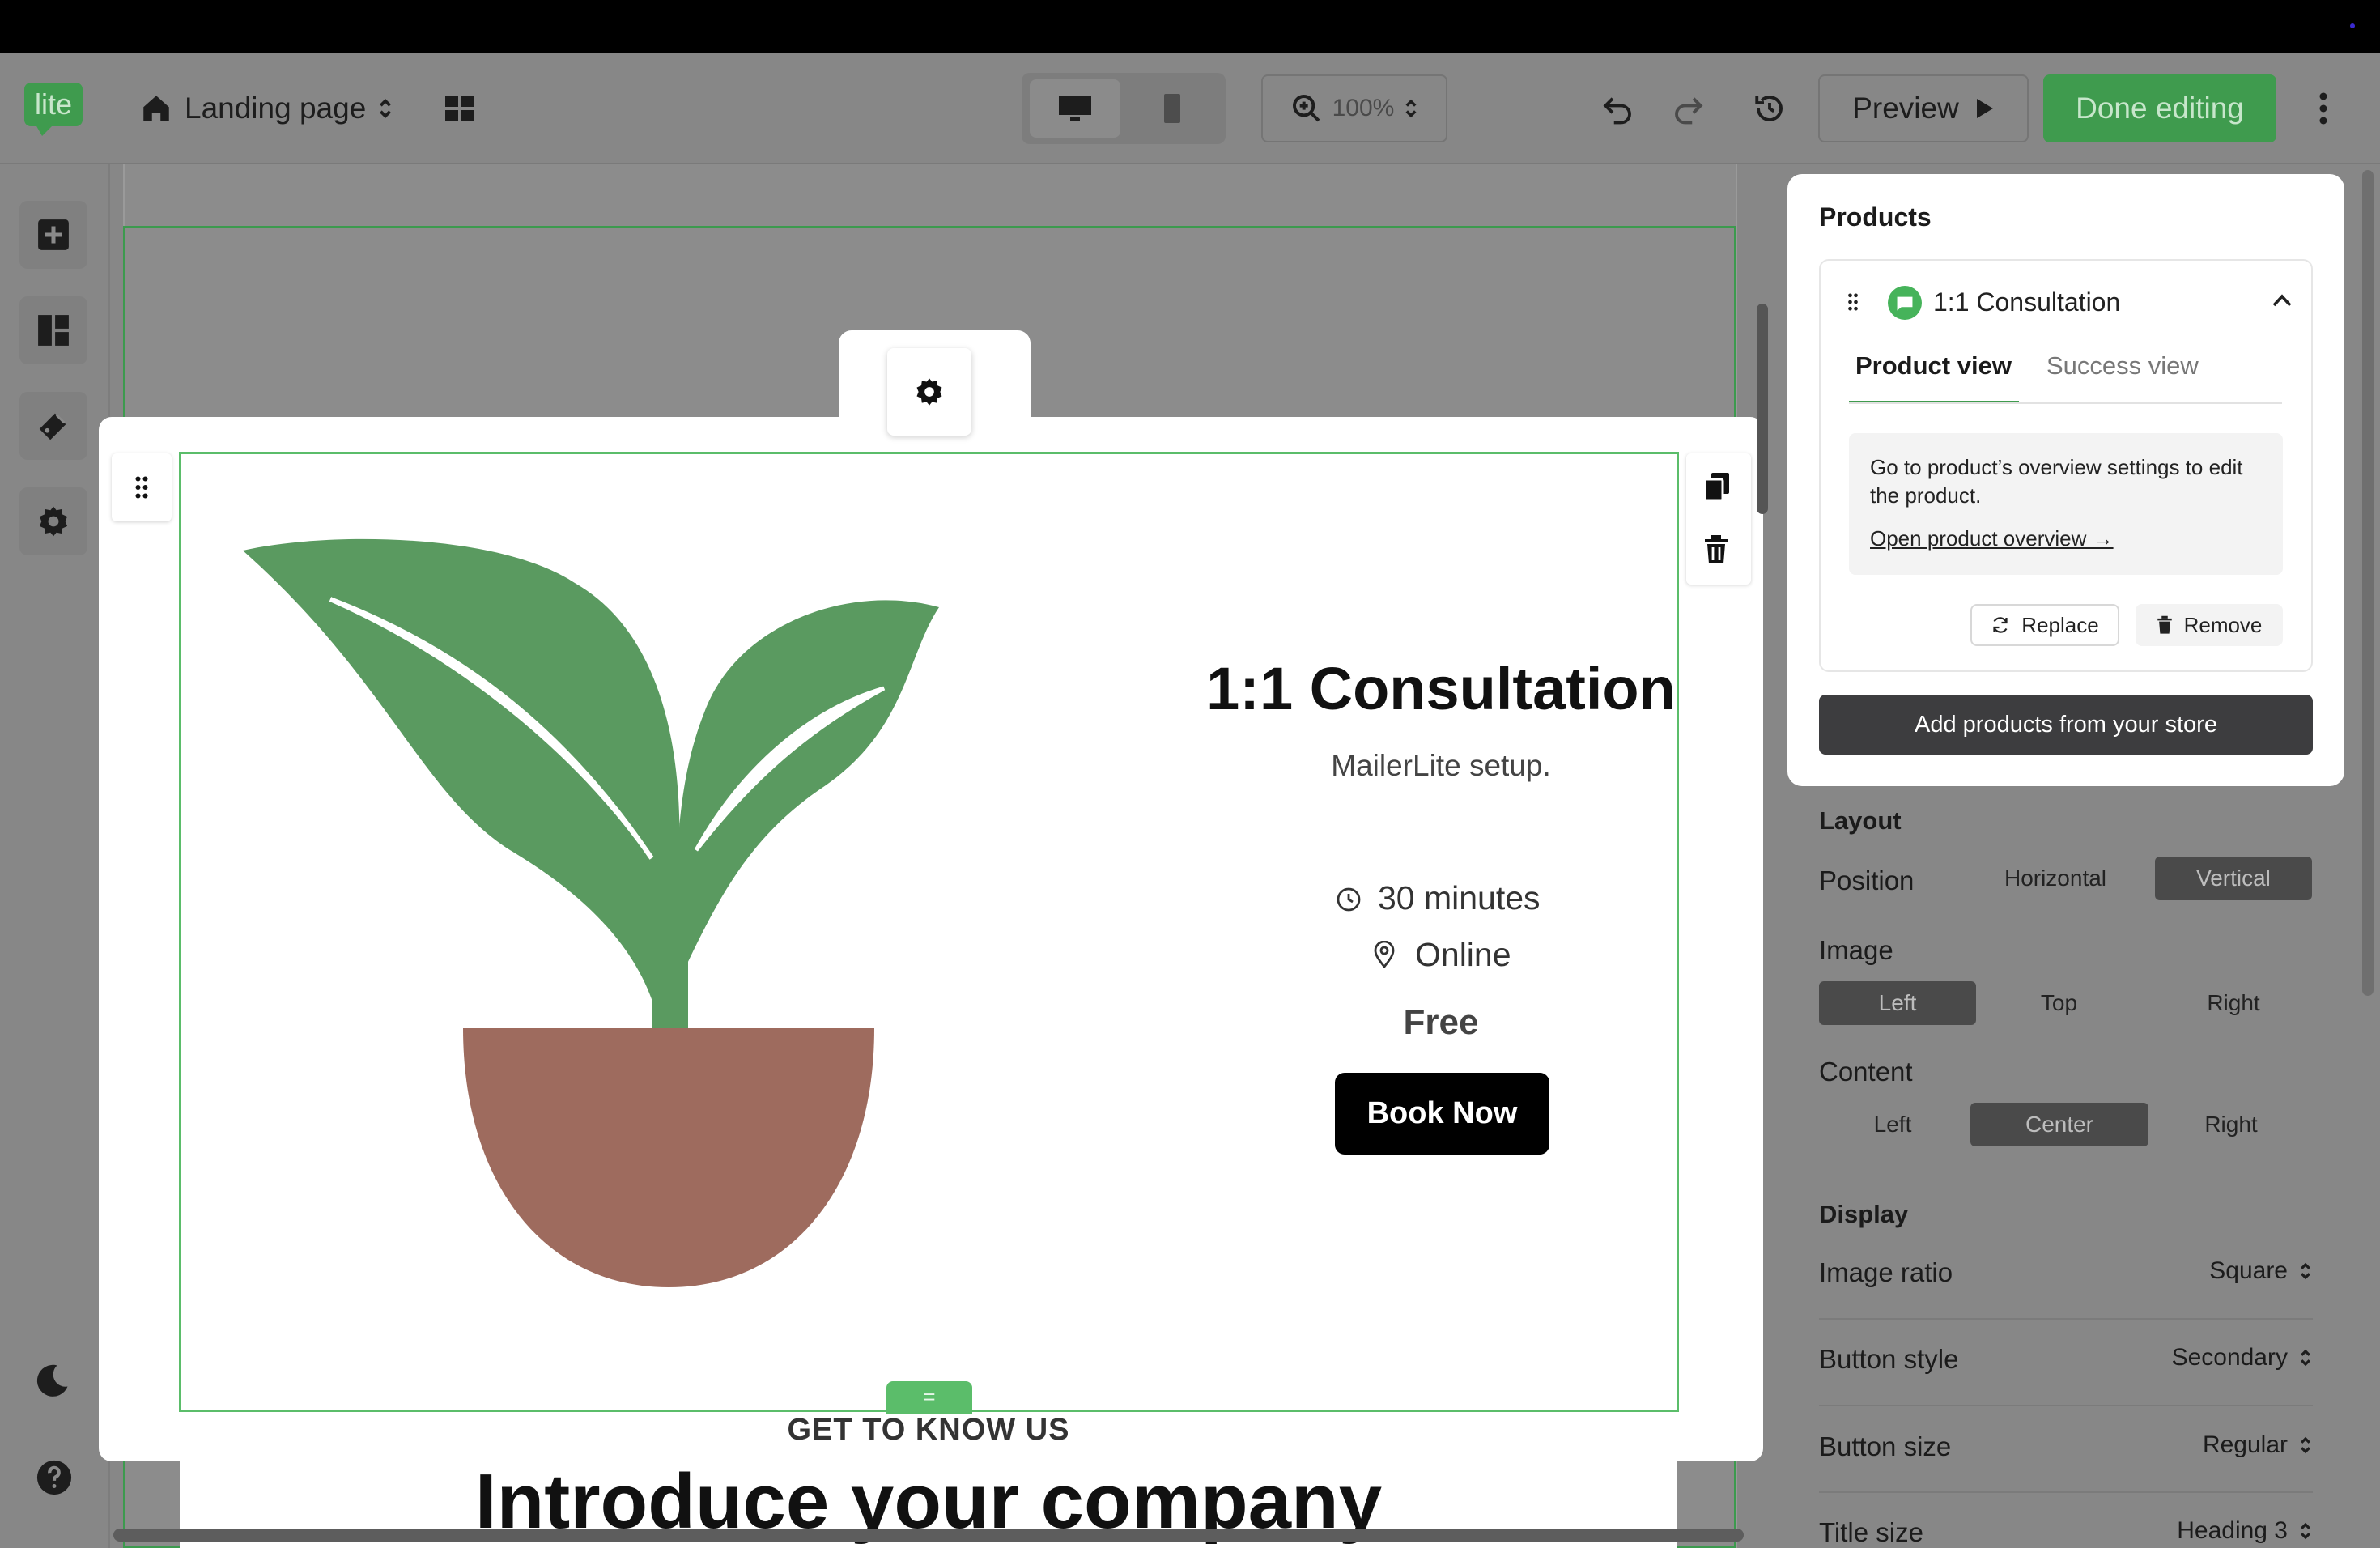 This screenshot has width=2380, height=1548. I want to click on dark-mode-moon-icon, so click(54, 1383).